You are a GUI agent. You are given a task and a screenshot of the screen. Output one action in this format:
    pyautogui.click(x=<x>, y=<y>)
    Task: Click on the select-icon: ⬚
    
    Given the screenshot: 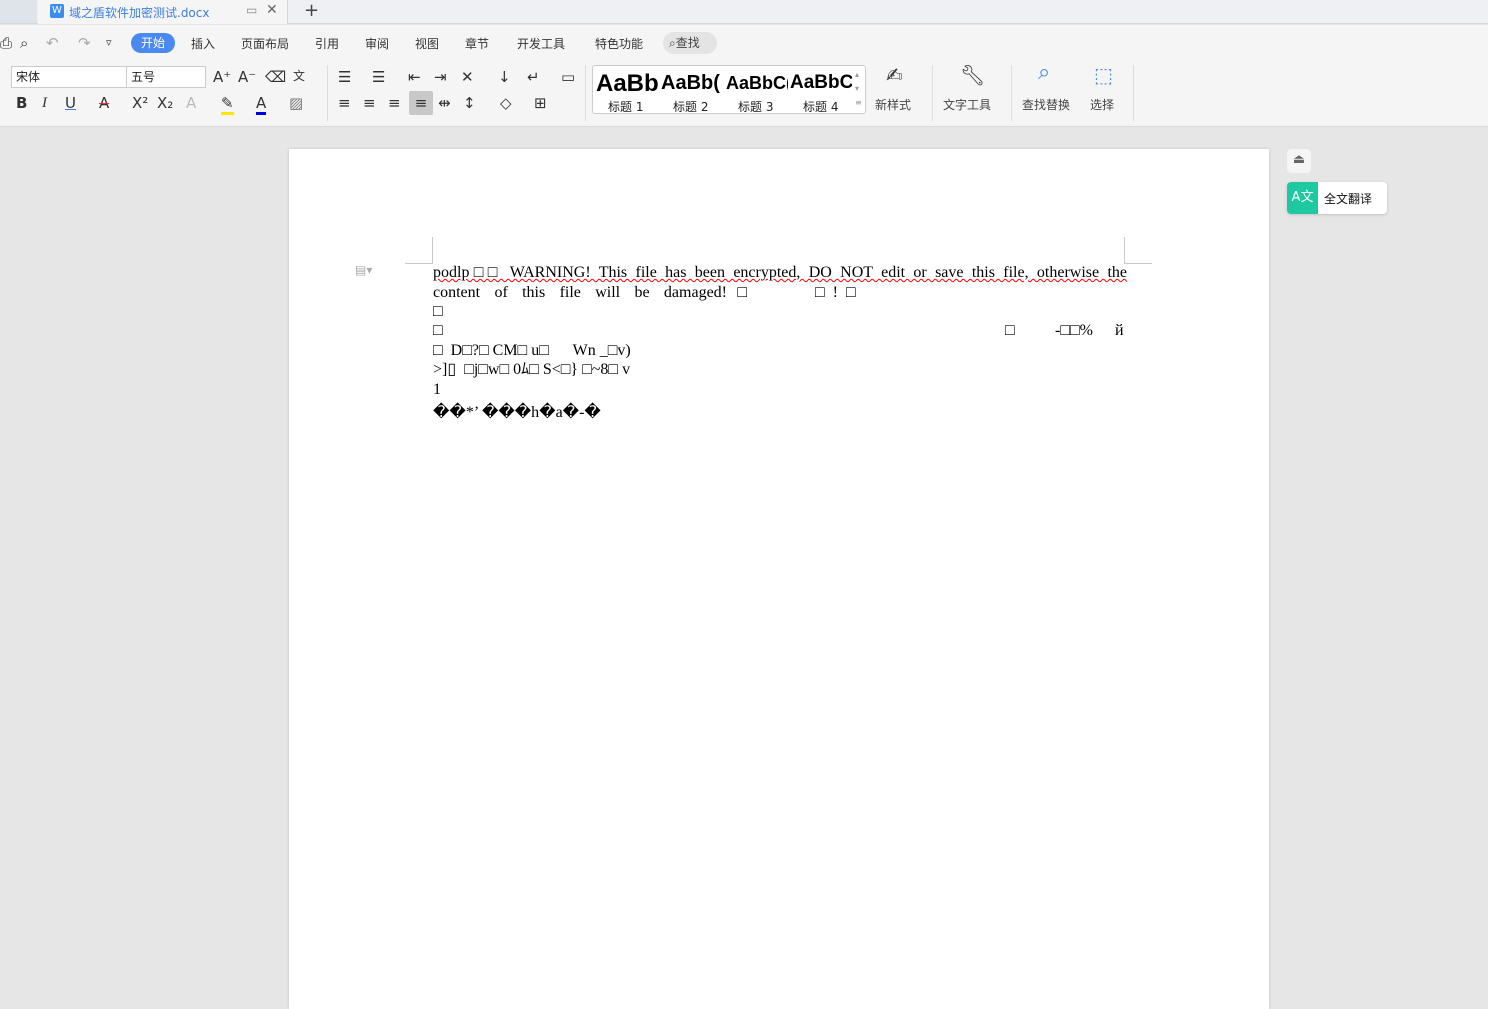 What is the action you would take?
    pyautogui.click(x=1103, y=75)
    